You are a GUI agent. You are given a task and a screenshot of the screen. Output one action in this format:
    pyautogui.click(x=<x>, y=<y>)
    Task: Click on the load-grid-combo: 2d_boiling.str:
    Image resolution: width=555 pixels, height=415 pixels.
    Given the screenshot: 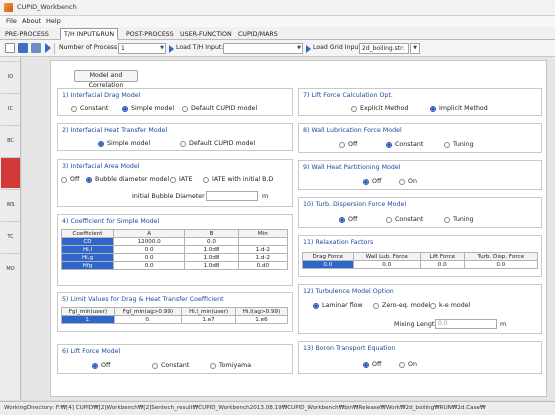 What is the action you would take?
    pyautogui.click(x=384, y=48)
    